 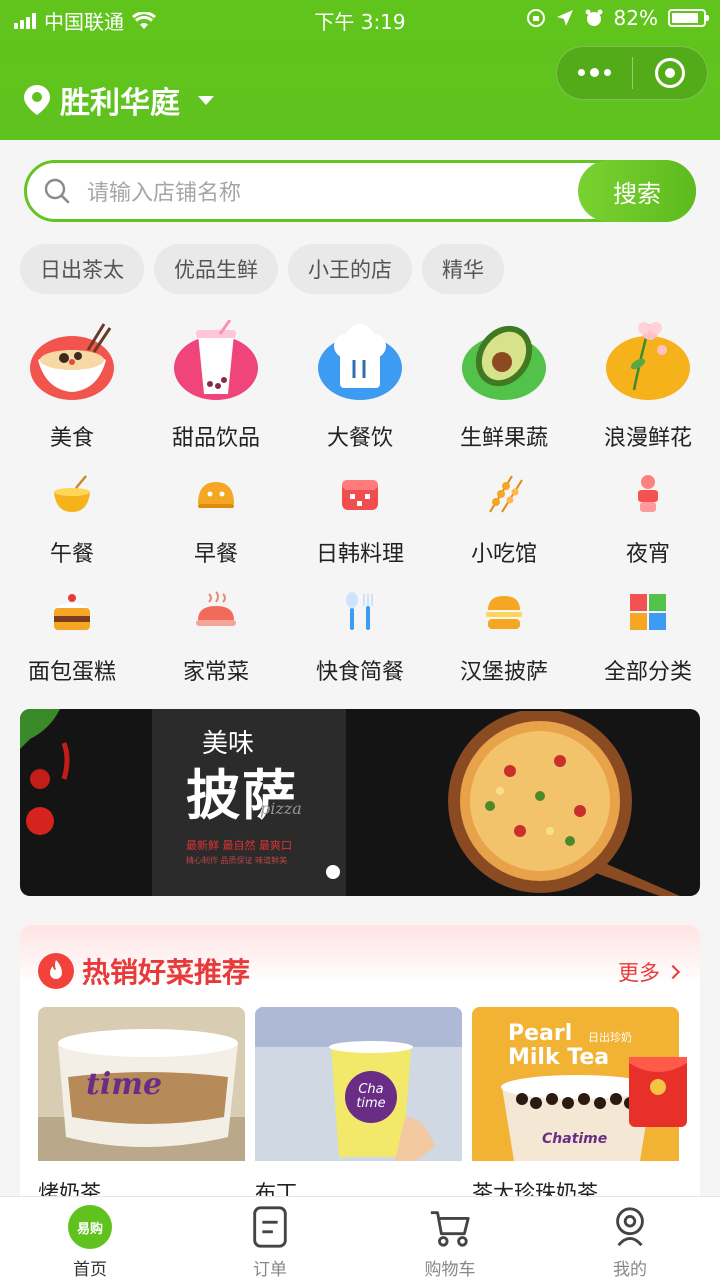 What do you see at coordinates (216, 638) in the screenshot?
I see `category-home-cooking: 家常菜` at bounding box center [216, 638].